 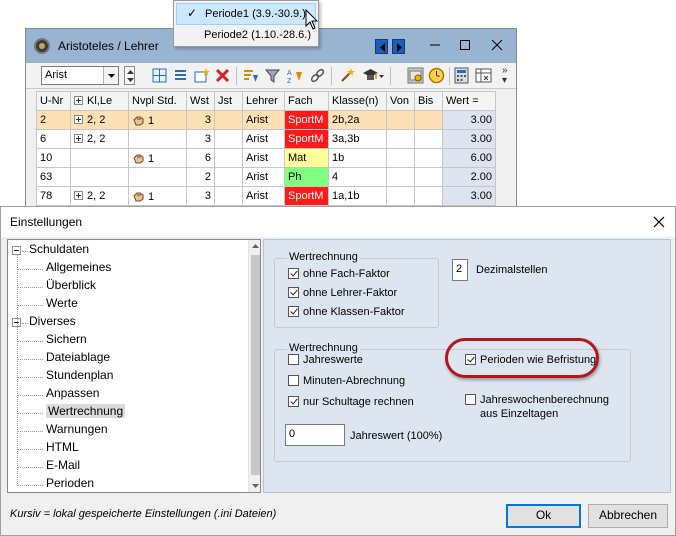 What do you see at coordinates (157, 177) in the screenshot?
I see `cell-nvpl` at bounding box center [157, 177].